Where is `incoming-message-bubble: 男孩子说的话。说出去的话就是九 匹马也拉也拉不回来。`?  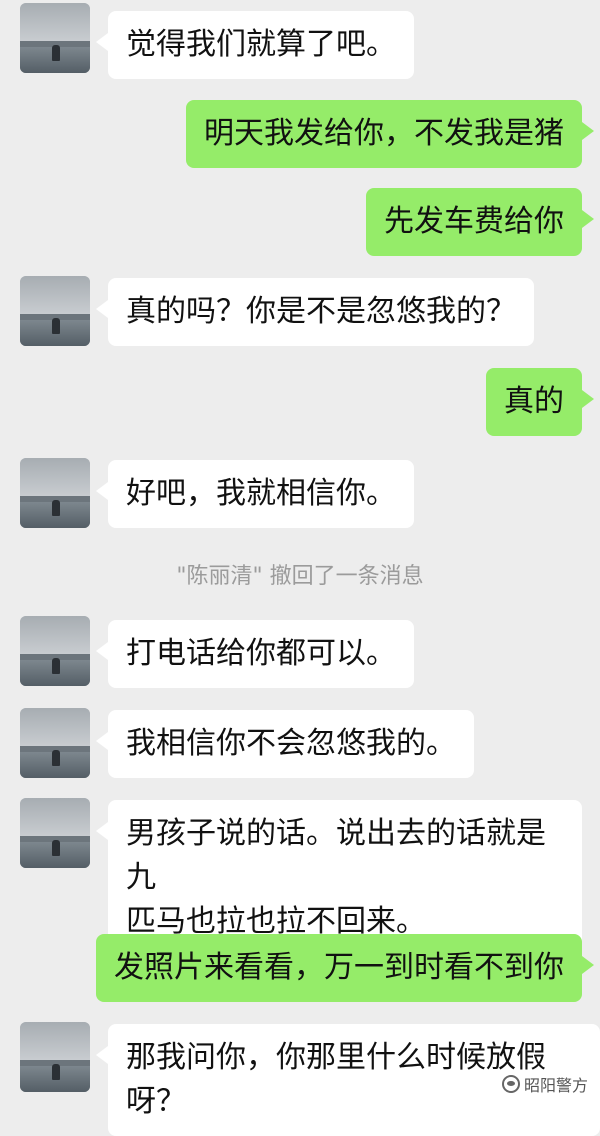
incoming-message-bubble: 男孩子说的话。说出去的话就是九 匹马也拉也拉不回来。 is located at coordinates (339, 878).